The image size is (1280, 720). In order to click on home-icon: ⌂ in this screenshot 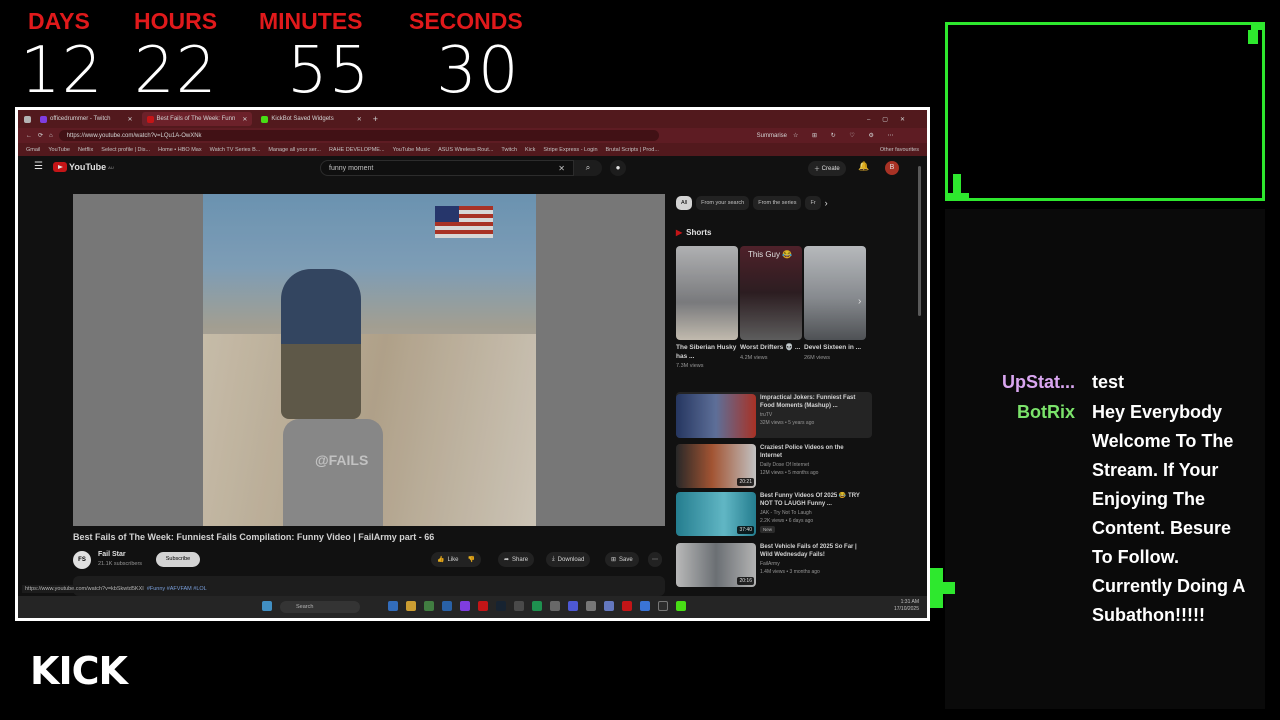, I will do `click(51, 136)`.